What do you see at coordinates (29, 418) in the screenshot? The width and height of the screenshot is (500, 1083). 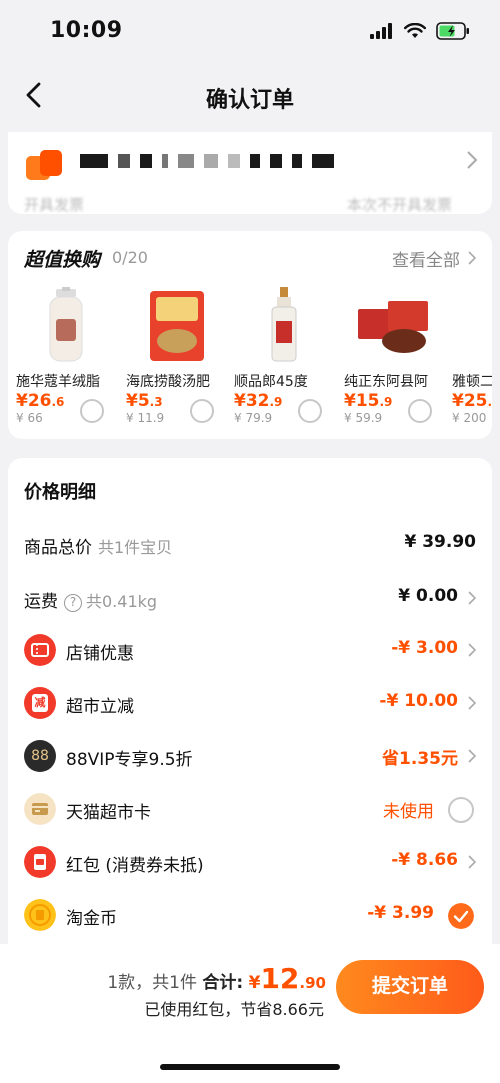 I see `product-old-price: ¥ 66` at bounding box center [29, 418].